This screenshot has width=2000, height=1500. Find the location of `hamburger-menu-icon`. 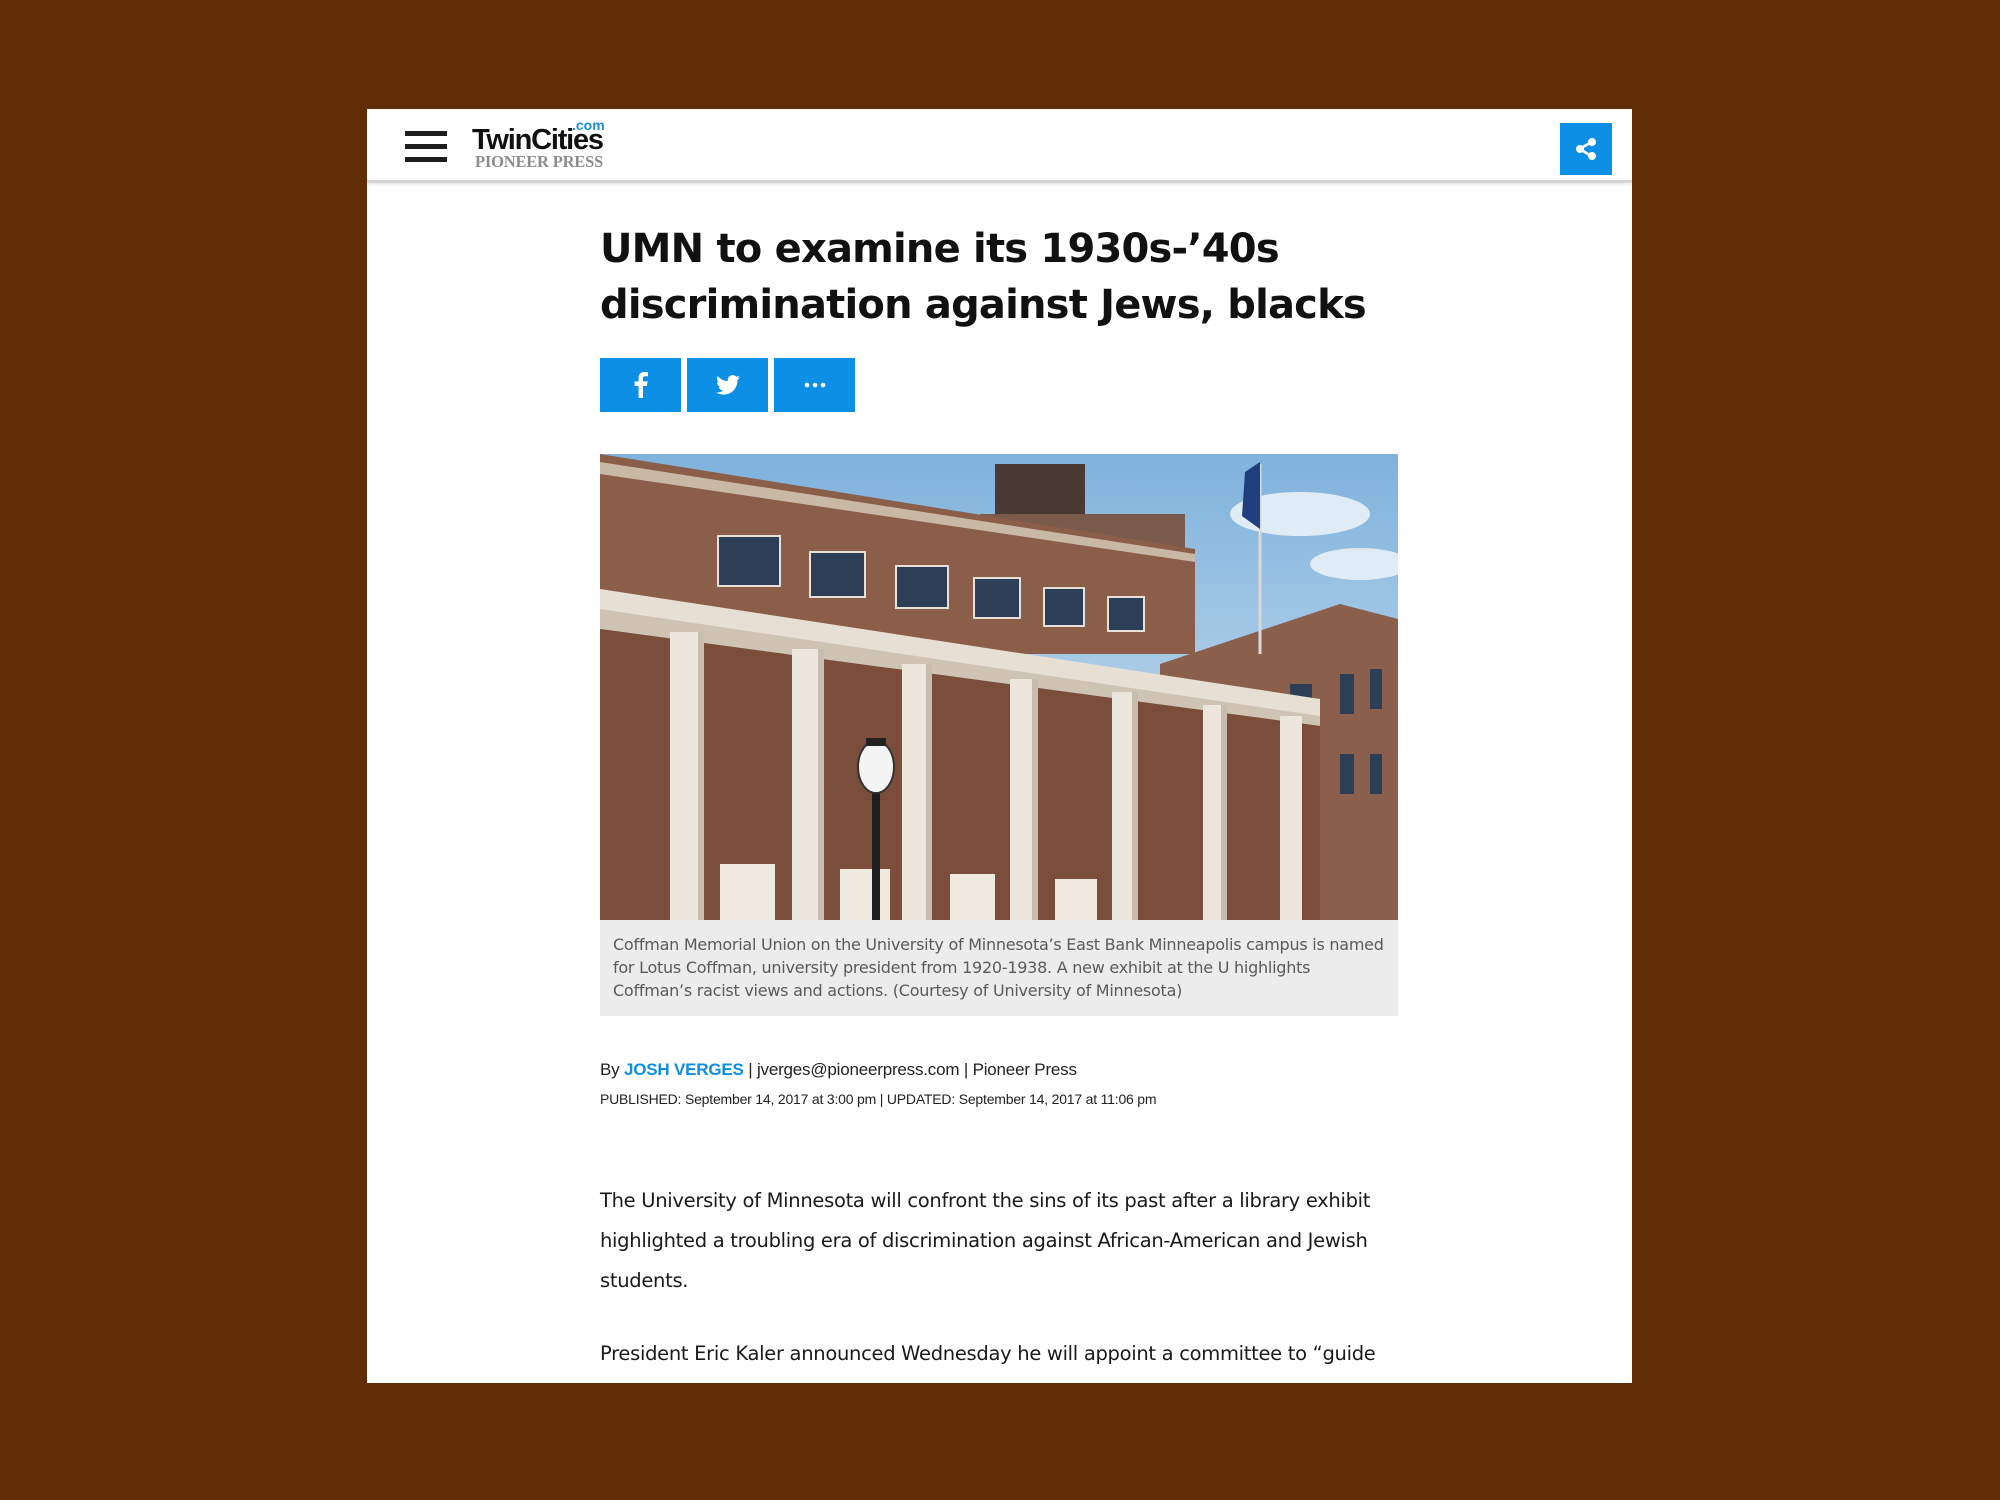

hamburger-menu-icon is located at coordinates (426, 146).